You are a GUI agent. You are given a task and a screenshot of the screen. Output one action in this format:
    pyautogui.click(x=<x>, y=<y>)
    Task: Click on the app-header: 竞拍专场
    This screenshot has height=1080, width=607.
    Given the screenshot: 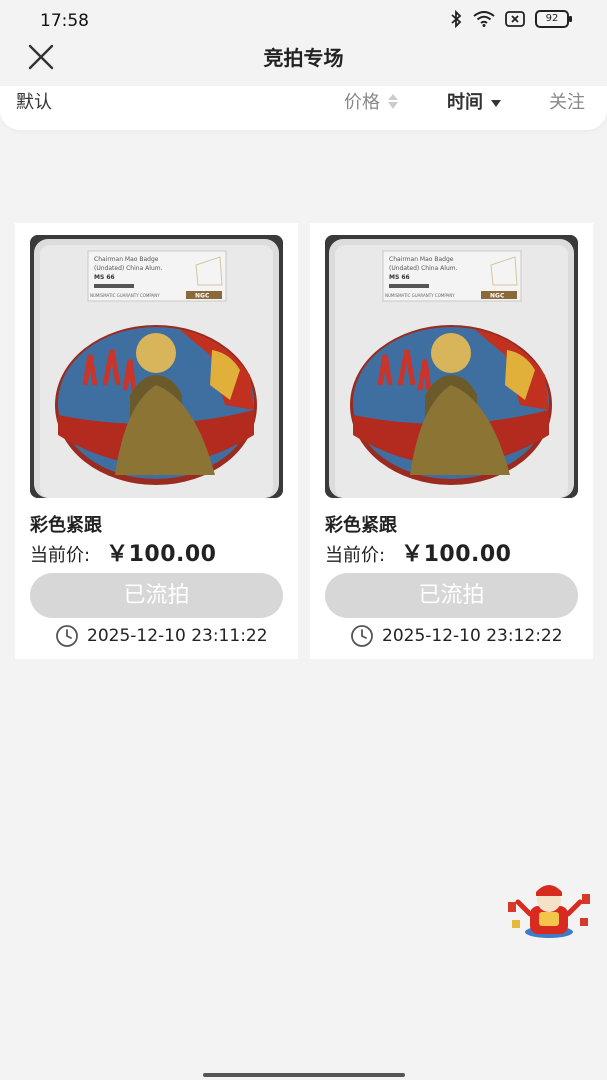 What is the action you would take?
    pyautogui.click(x=303, y=63)
    